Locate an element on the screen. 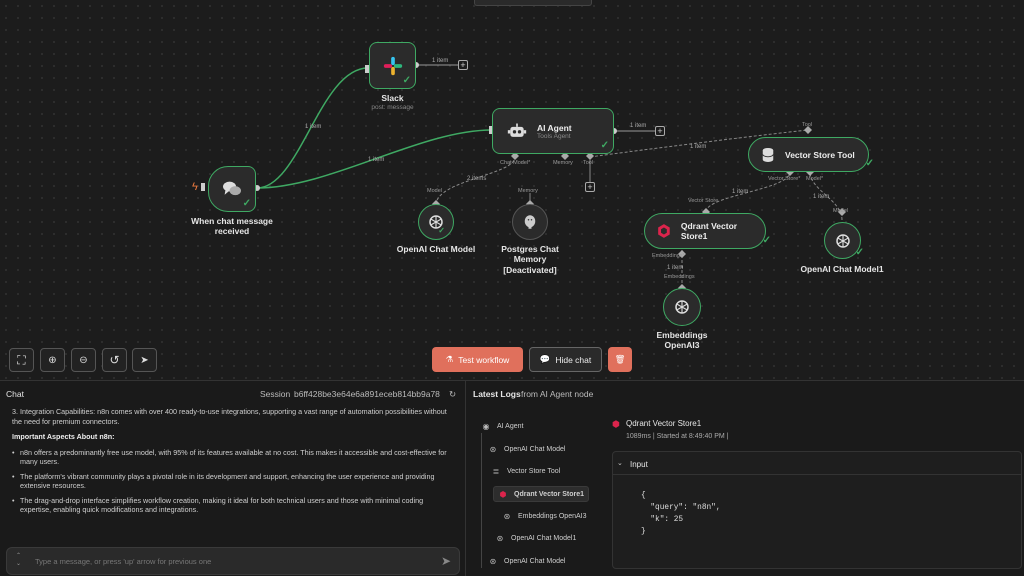 The height and width of the screenshot is (576, 1024). zoom-out-button: ⊖ is located at coordinates (83, 360).